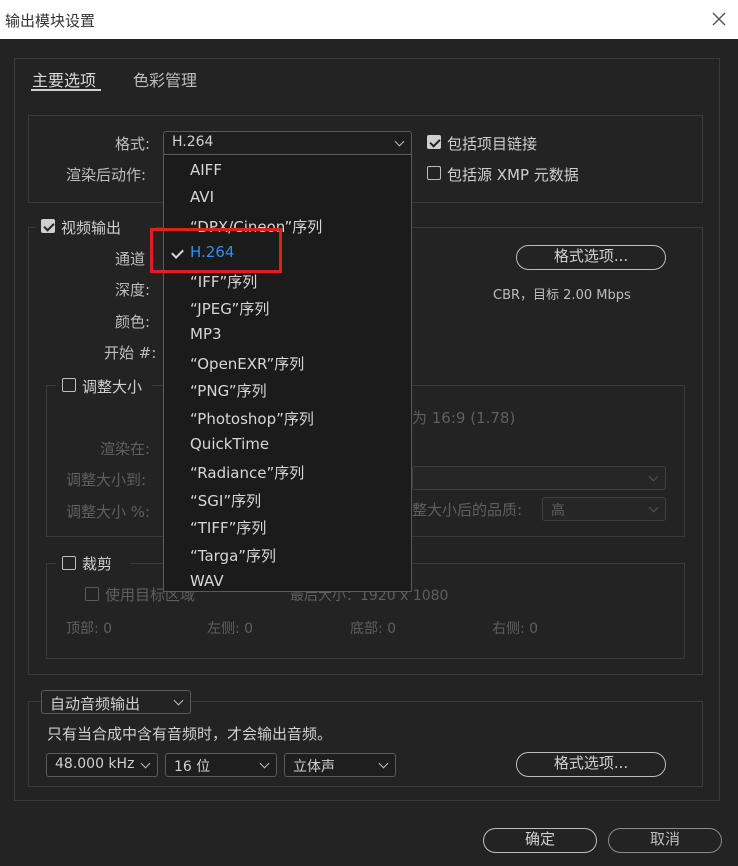 The image size is (738, 866). I want to click on render-at-label: 渲染在:, so click(125, 449).